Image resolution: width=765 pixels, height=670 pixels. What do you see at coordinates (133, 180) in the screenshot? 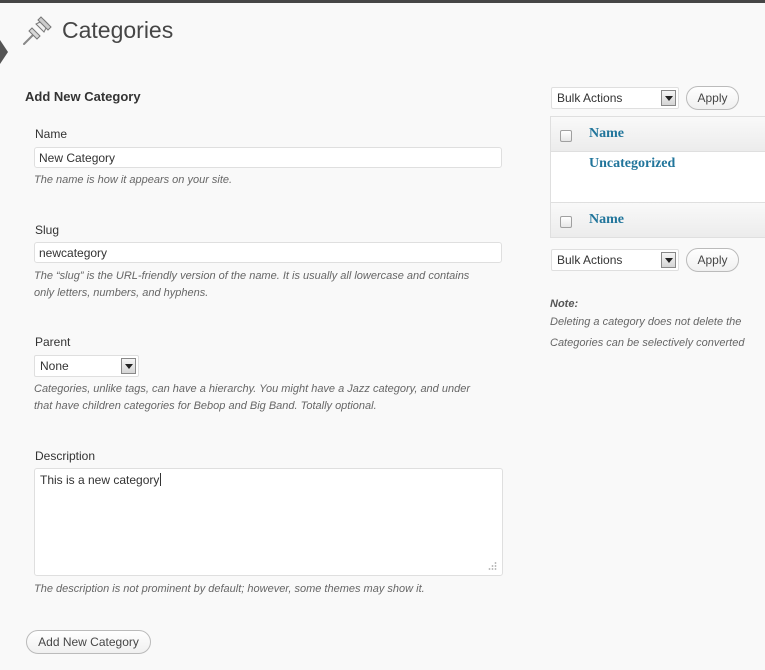
I see `name-help-text: The name is how it appears on your site.` at bounding box center [133, 180].